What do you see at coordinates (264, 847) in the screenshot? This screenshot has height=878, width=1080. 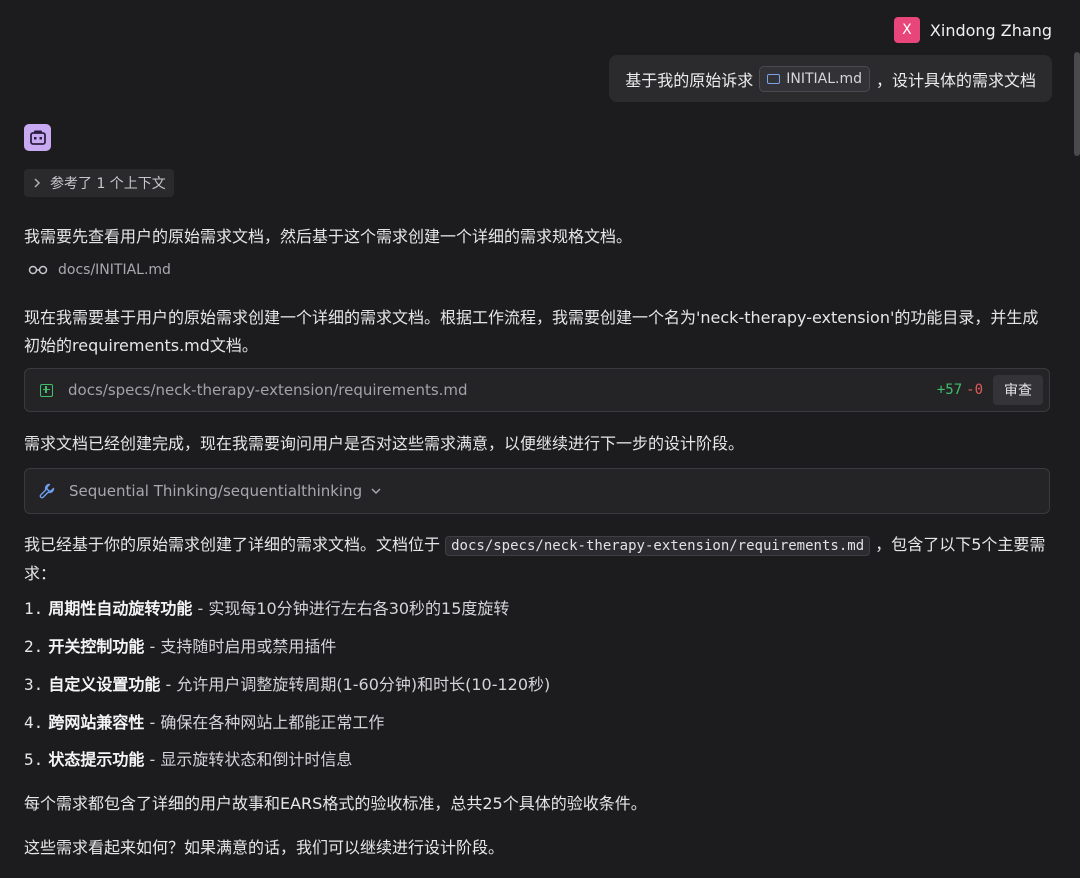 I see `assistant-text-6: 这些需求看起来如何？如果满意的话，我们可以继续进行设计阶段。` at bounding box center [264, 847].